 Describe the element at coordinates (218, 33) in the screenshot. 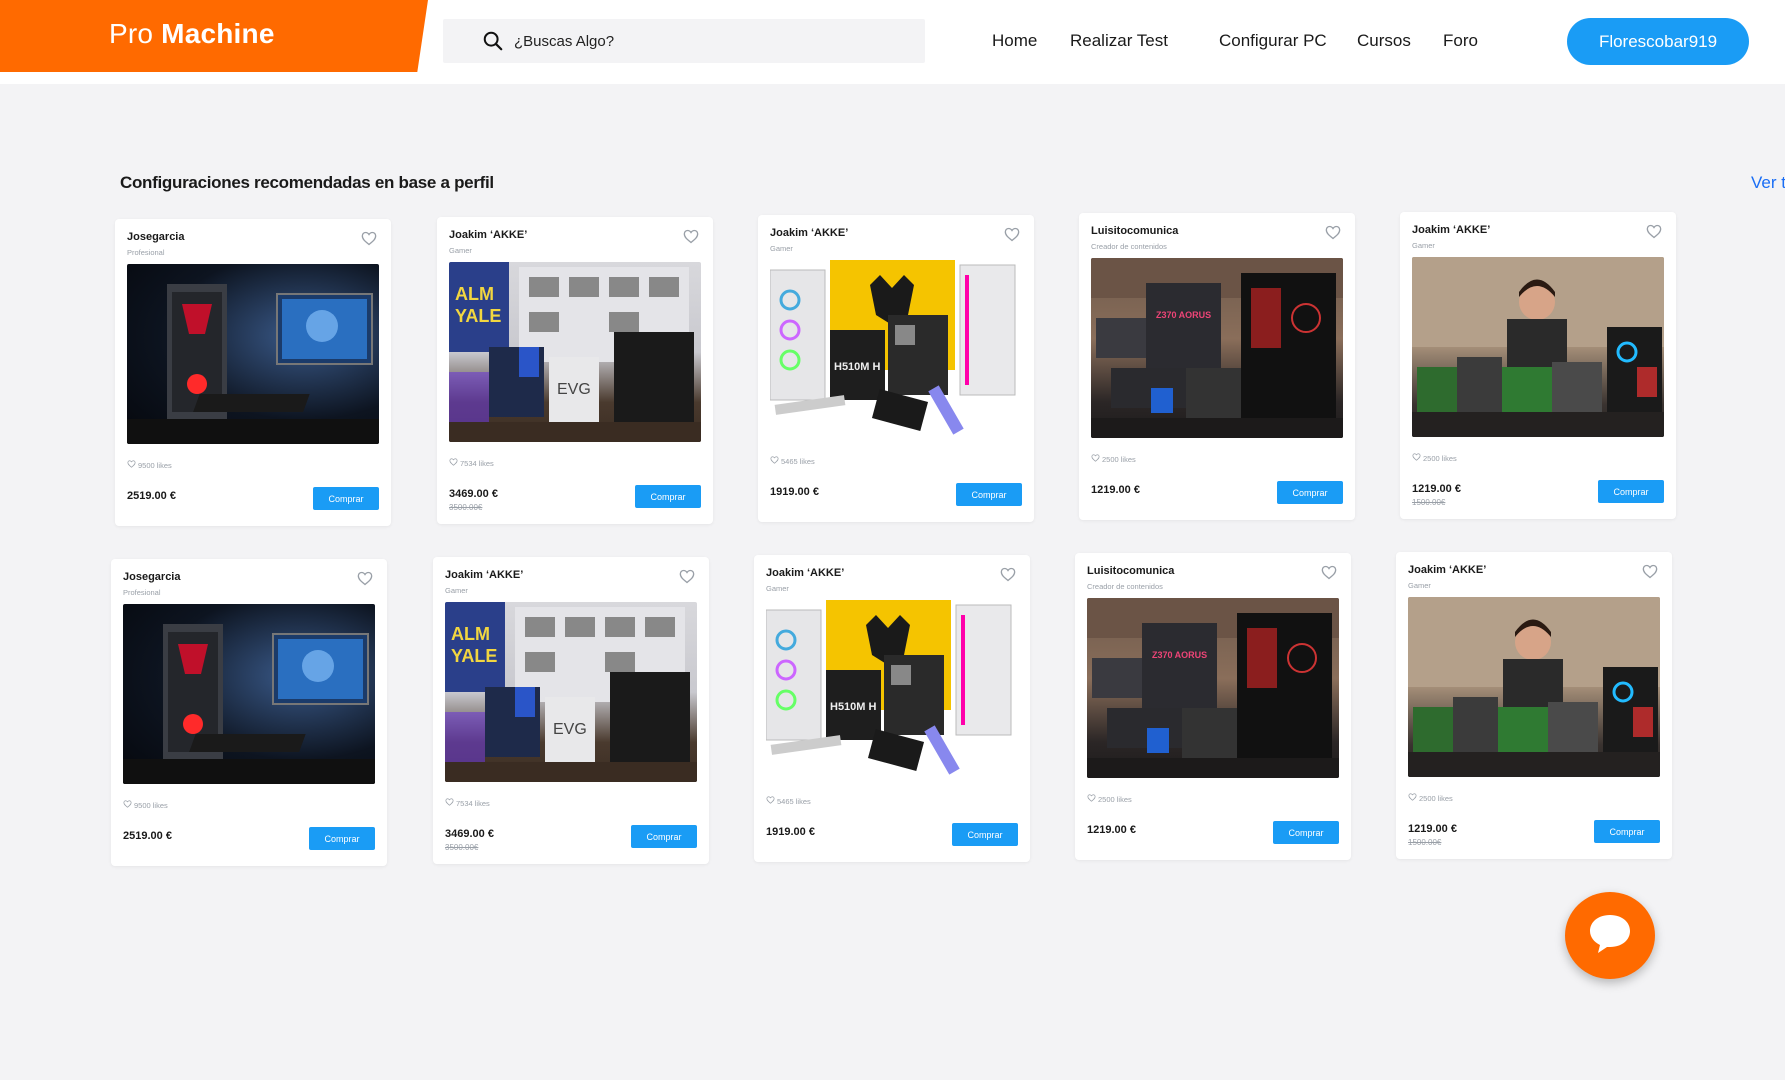

I see `logo-bold: Machine` at that location.